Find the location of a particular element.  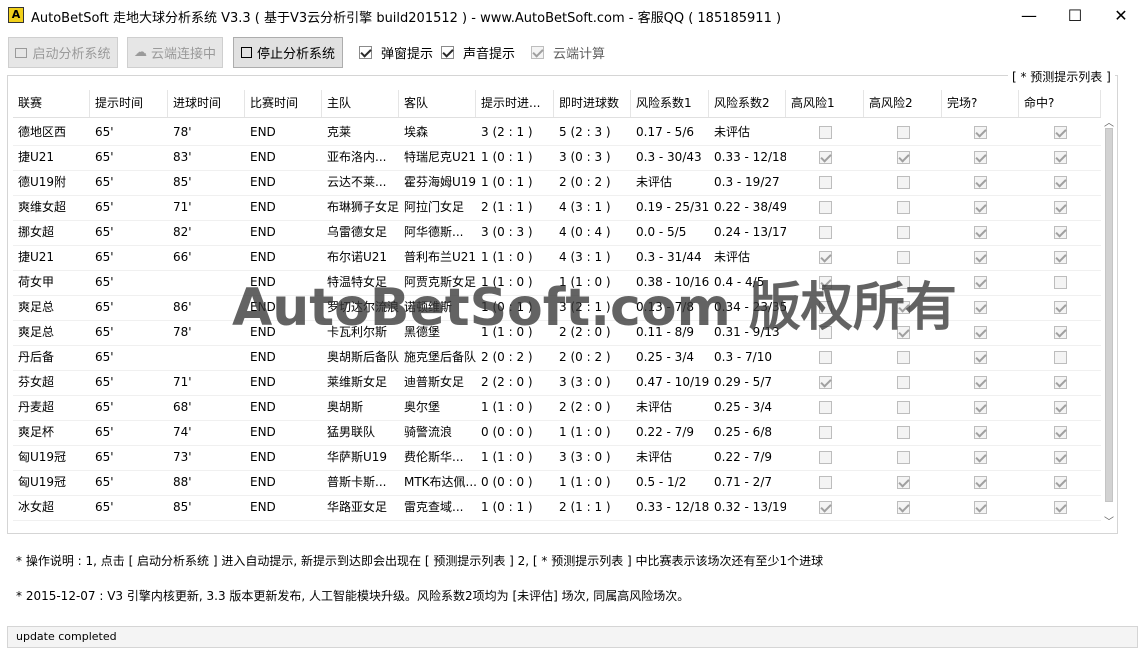

minimize-button: — is located at coordinates (1029, 15).